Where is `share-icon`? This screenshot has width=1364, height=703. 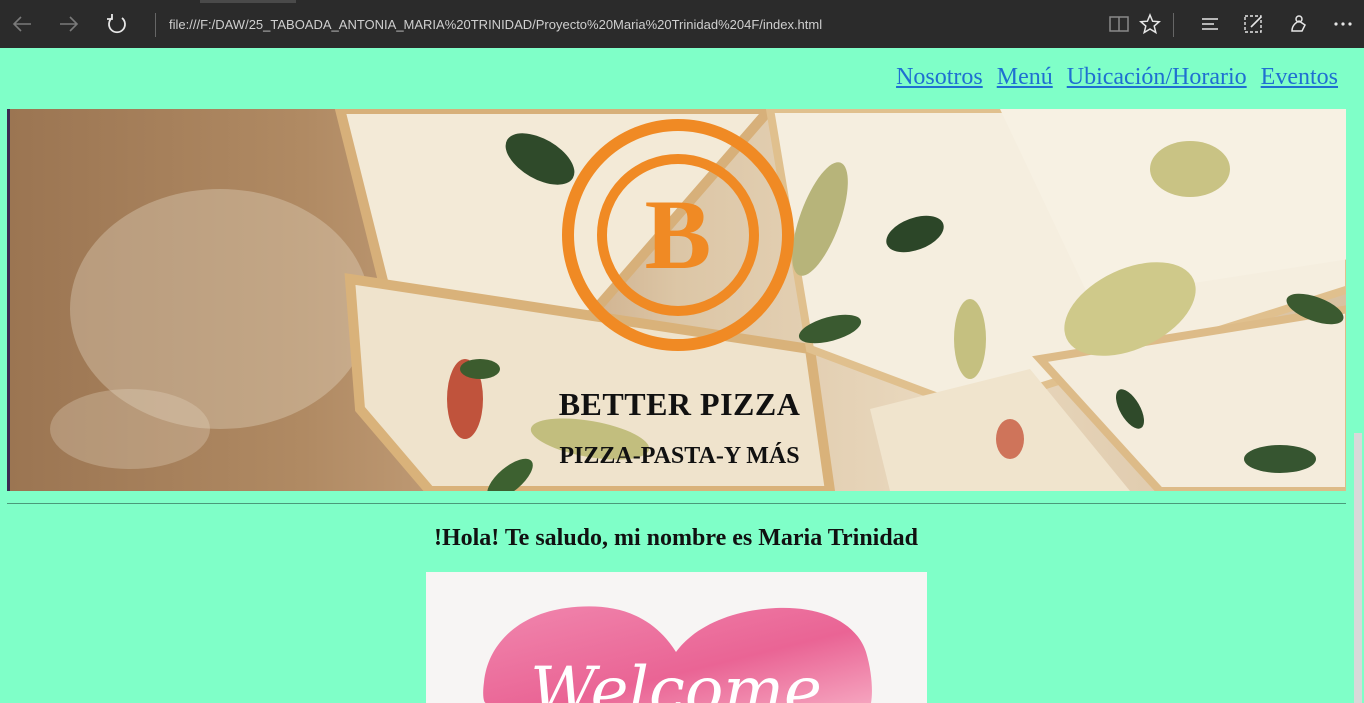 share-icon is located at coordinates (1298, 23).